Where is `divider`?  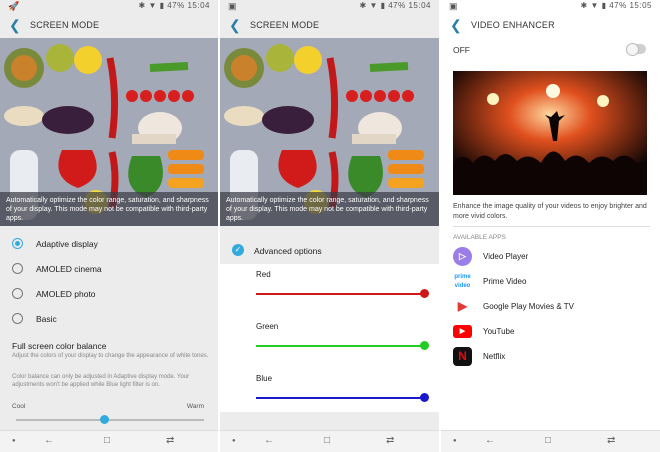
divider is located at coordinates (551, 226).